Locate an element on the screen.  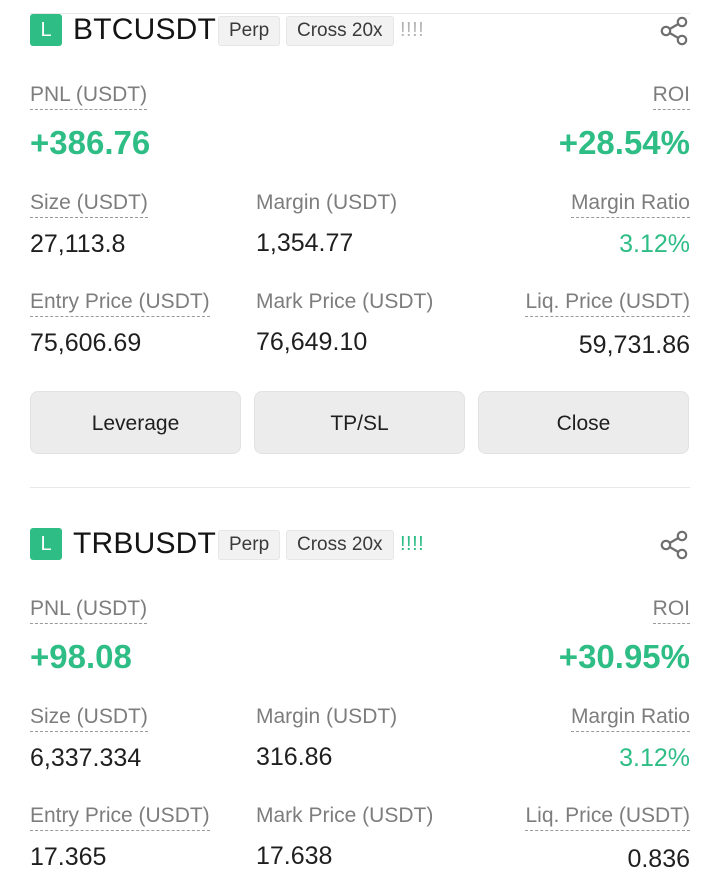
position-header: L TRBUSDT Perp Cross 20x !!!! is located at coordinates (360, 544).